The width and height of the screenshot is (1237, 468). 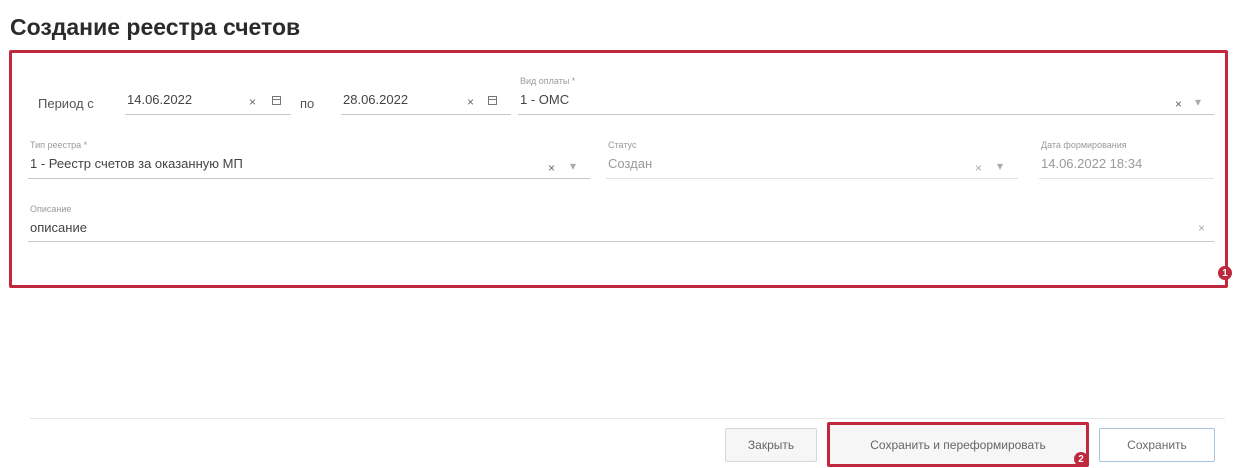 I want to click on payment-type-chevron-down-icon: ▾, so click(x=1198, y=102).